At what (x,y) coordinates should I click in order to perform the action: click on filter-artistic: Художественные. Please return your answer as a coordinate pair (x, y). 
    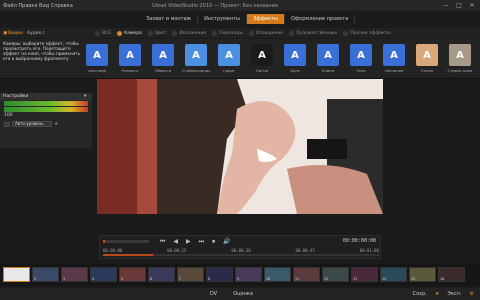
    Looking at the image, I should click on (313, 33).